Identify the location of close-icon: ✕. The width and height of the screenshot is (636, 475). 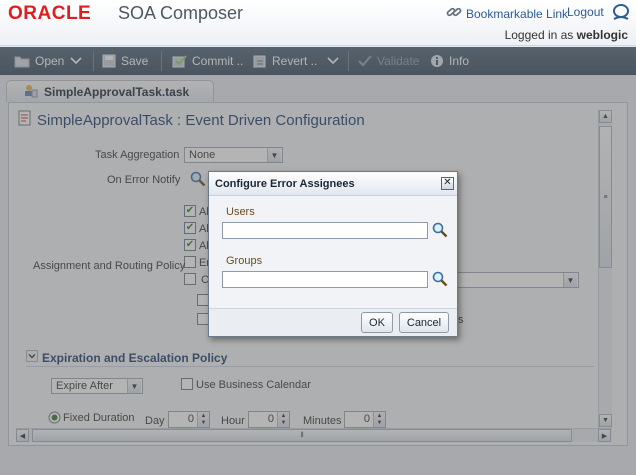
(447, 183).